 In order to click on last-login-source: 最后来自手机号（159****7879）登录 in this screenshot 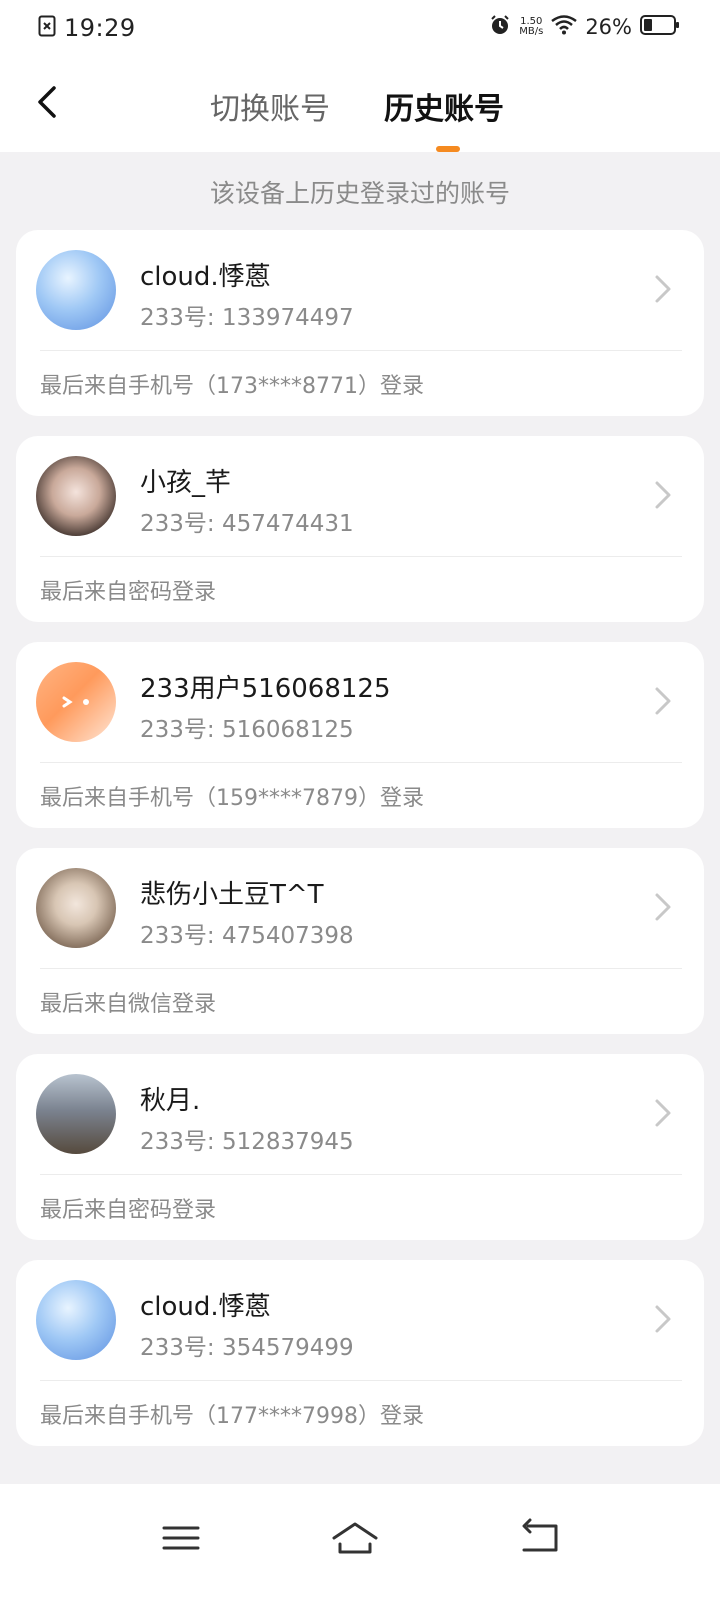, I will do `click(232, 798)`.